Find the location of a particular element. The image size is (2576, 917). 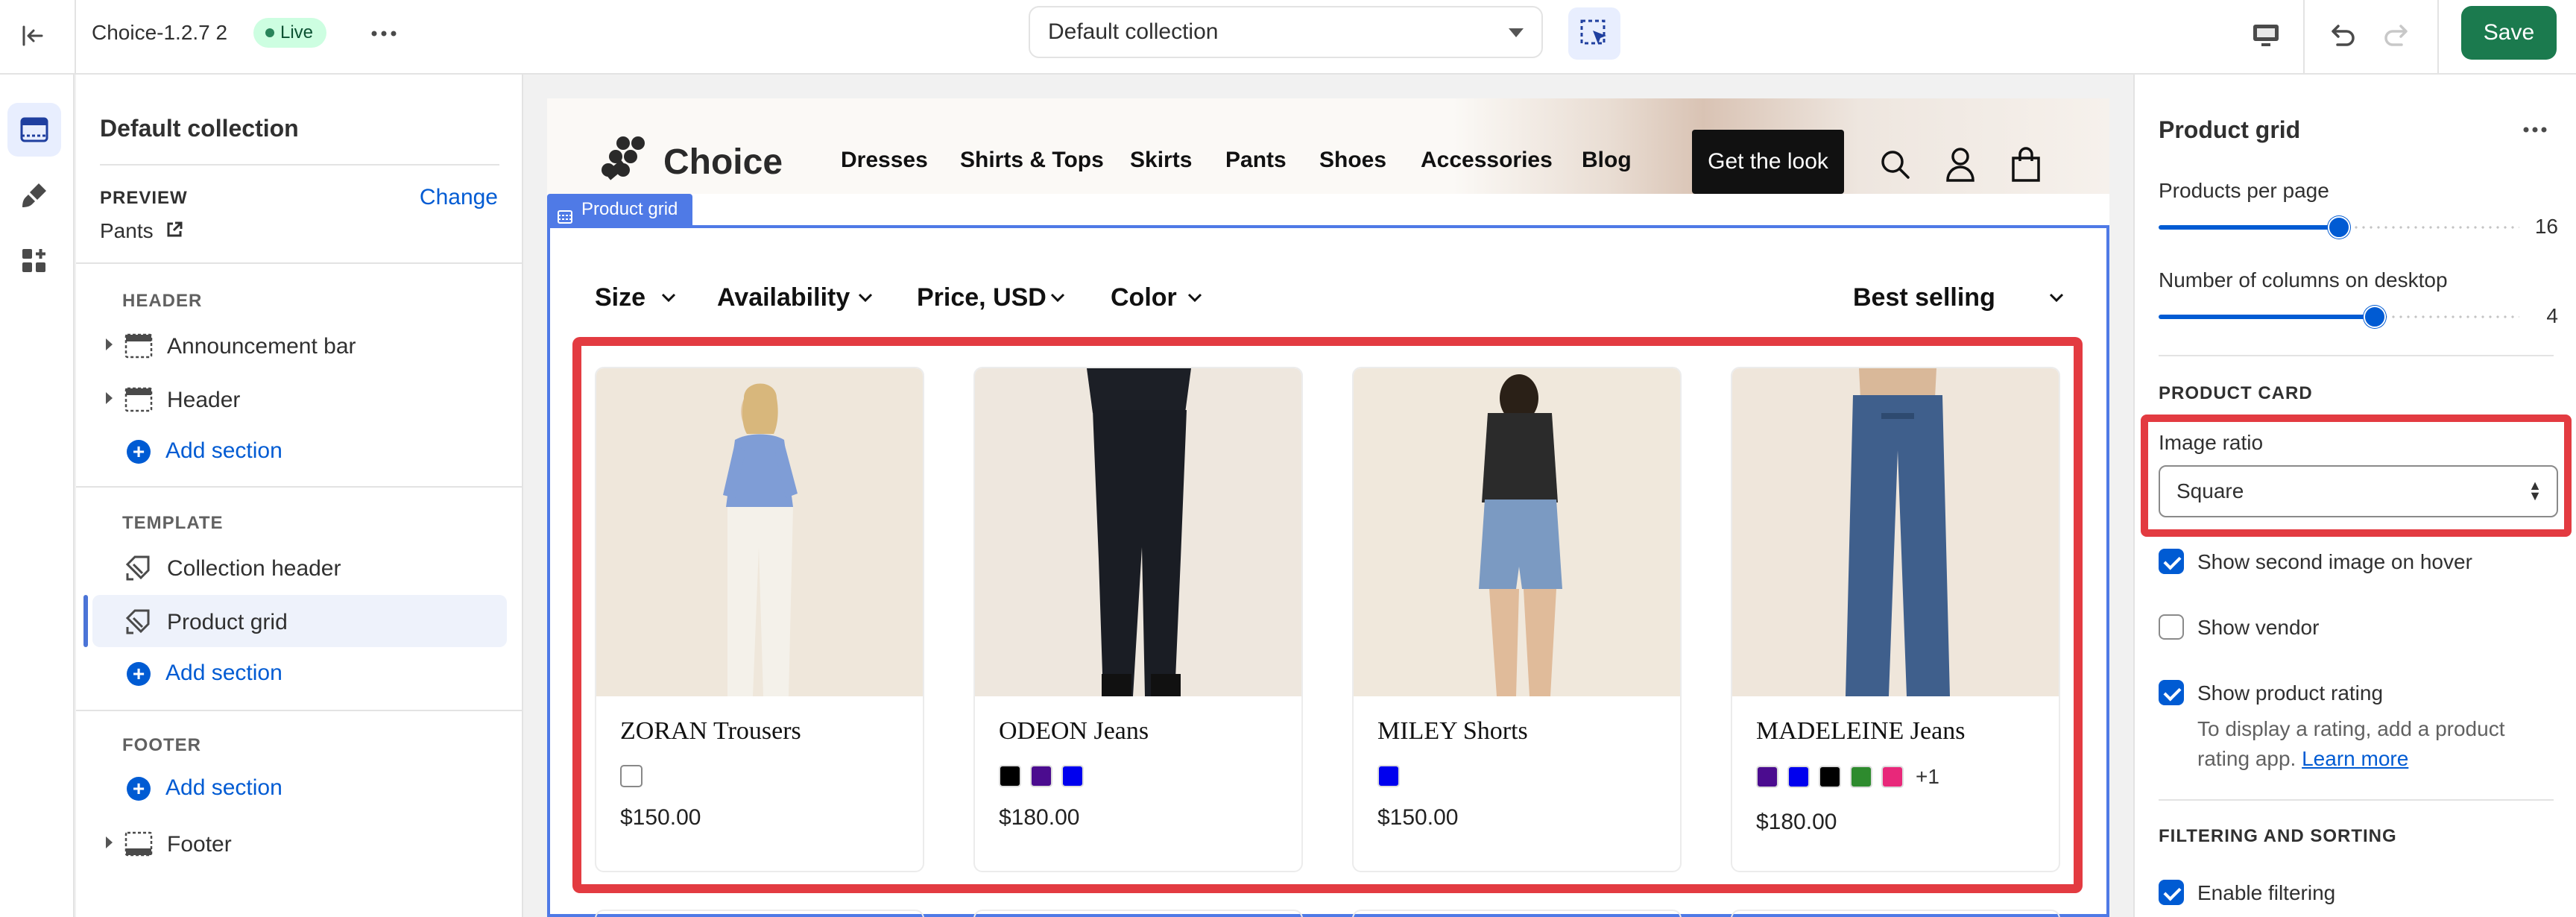

exit-icon is located at coordinates (33, 35).